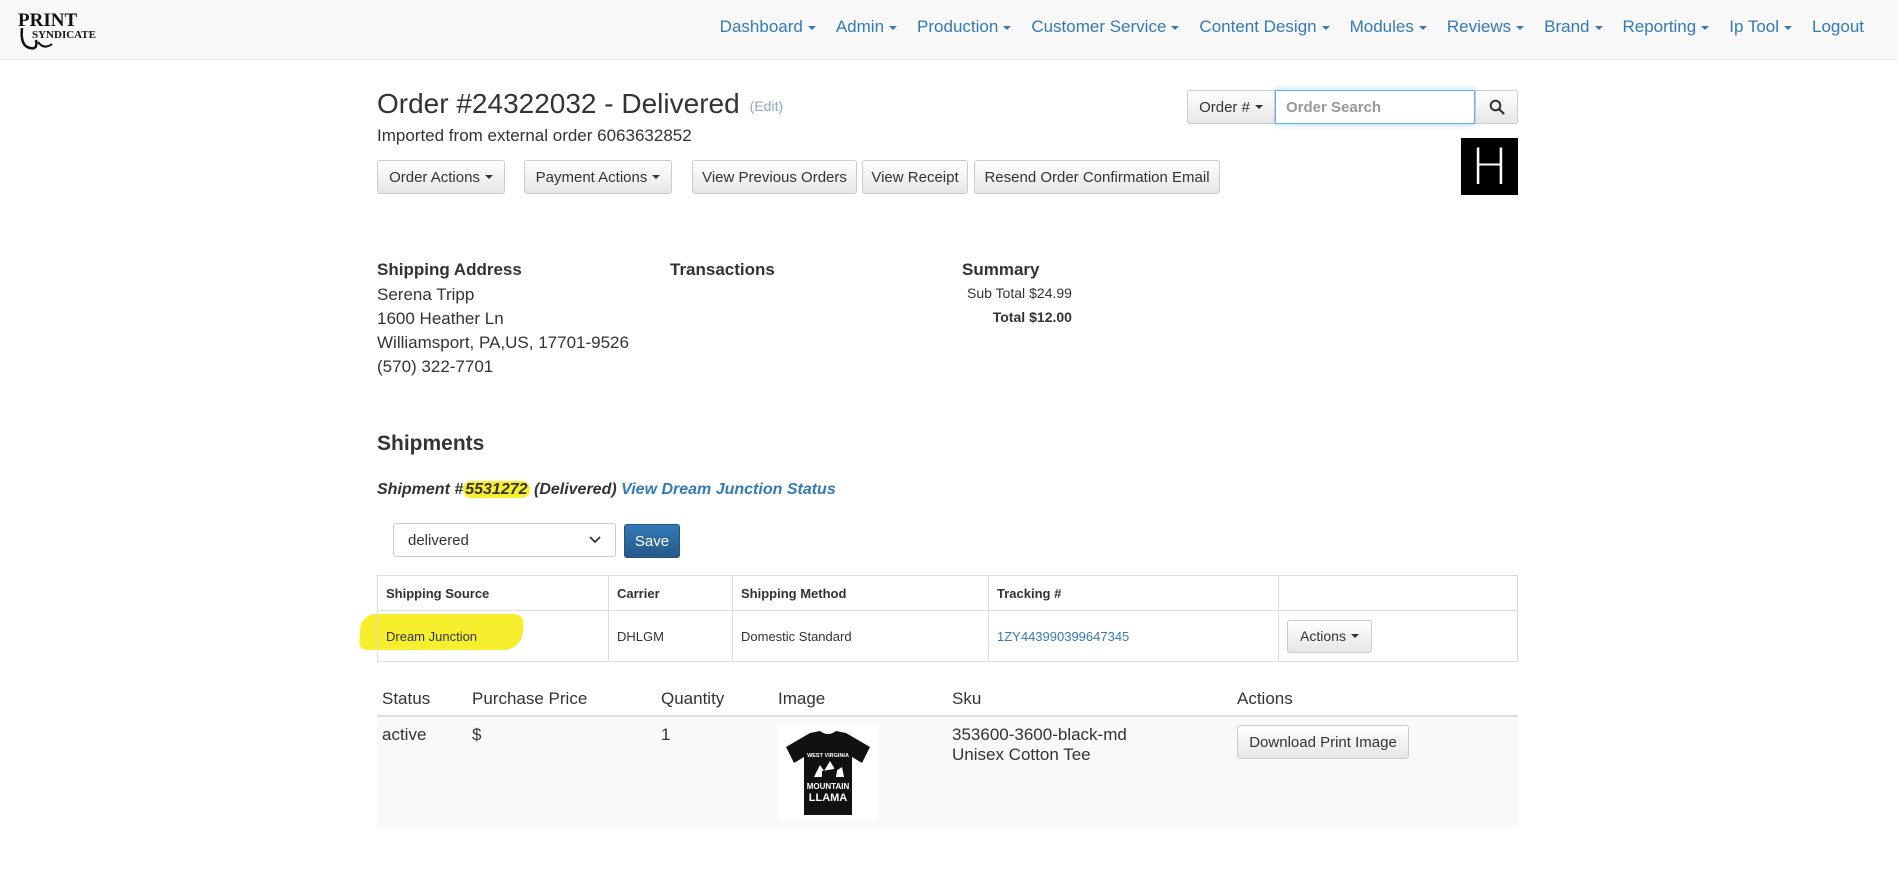 The width and height of the screenshot is (1897, 888). What do you see at coordinates (1021, 754) in the screenshot?
I see `item-product-name: Unisex Cotton Tee` at bounding box center [1021, 754].